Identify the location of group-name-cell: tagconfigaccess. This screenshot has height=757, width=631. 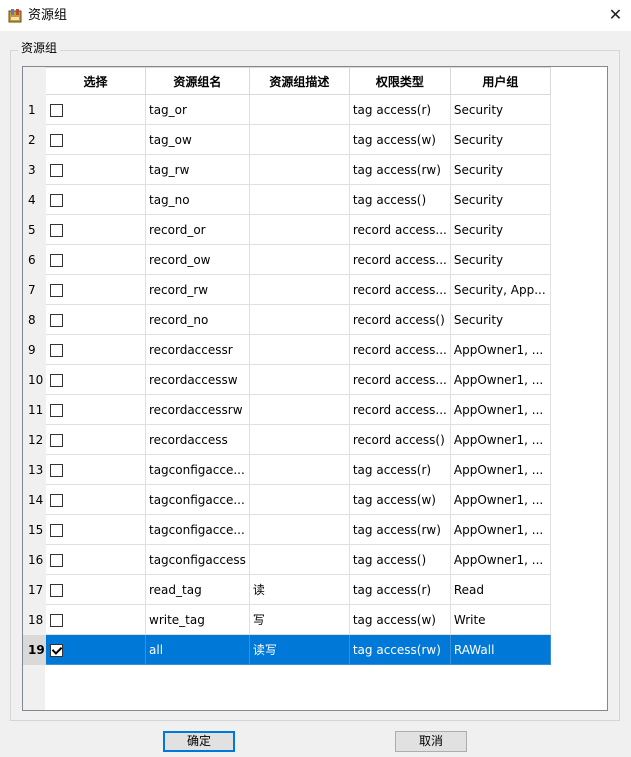
(197, 559).